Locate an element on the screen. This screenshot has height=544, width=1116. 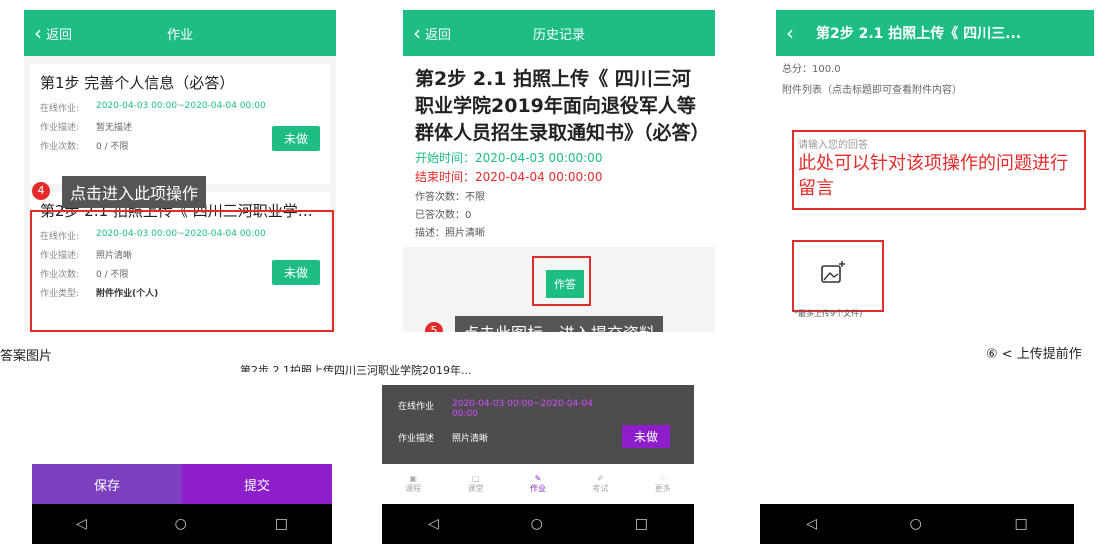
desc-value: 暂无描述 is located at coordinates (114, 128).